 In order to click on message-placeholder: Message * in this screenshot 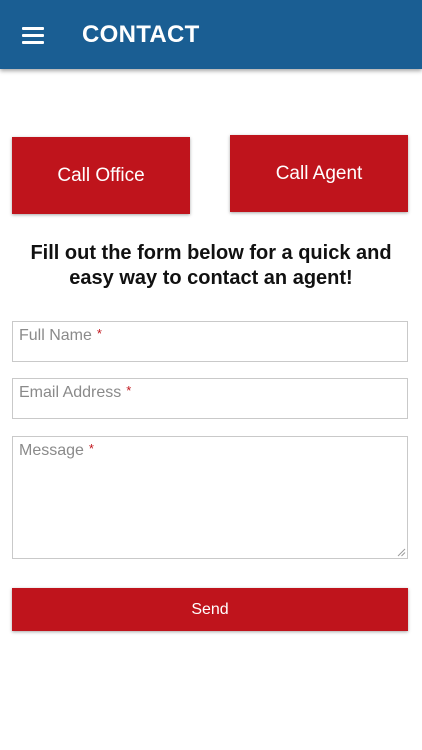, I will do `click(56, 450)`.